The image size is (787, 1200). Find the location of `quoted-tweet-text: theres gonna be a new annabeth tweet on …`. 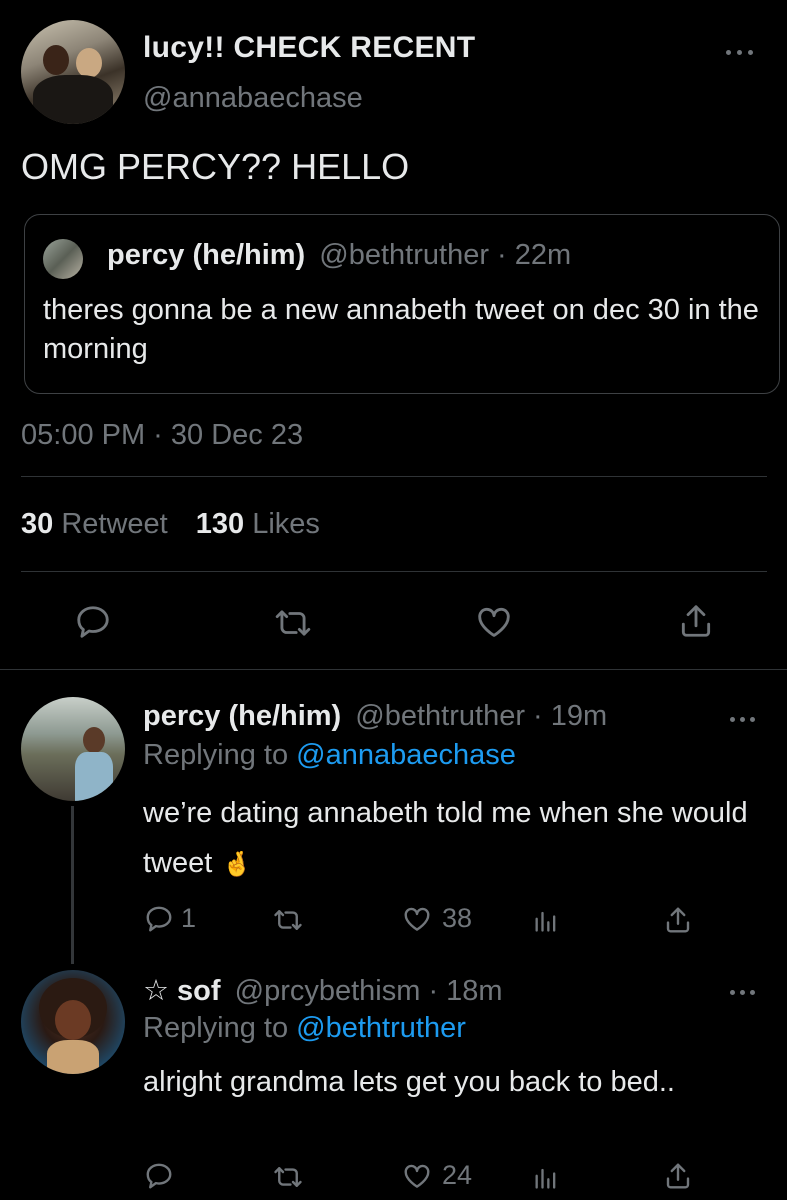

quoted-tweet-text: theres gonna be a new annabeth tweet on … is located at coordinates (401, 329).